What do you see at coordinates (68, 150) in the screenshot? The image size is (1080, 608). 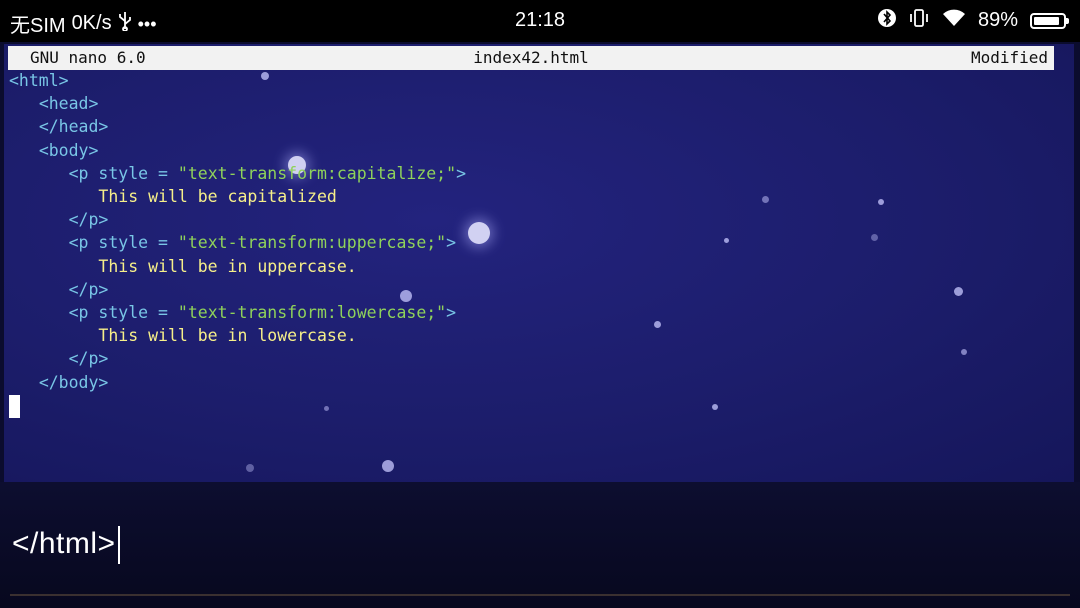 I see `code-token-tag: <body>` at bounding box center [68, 150].